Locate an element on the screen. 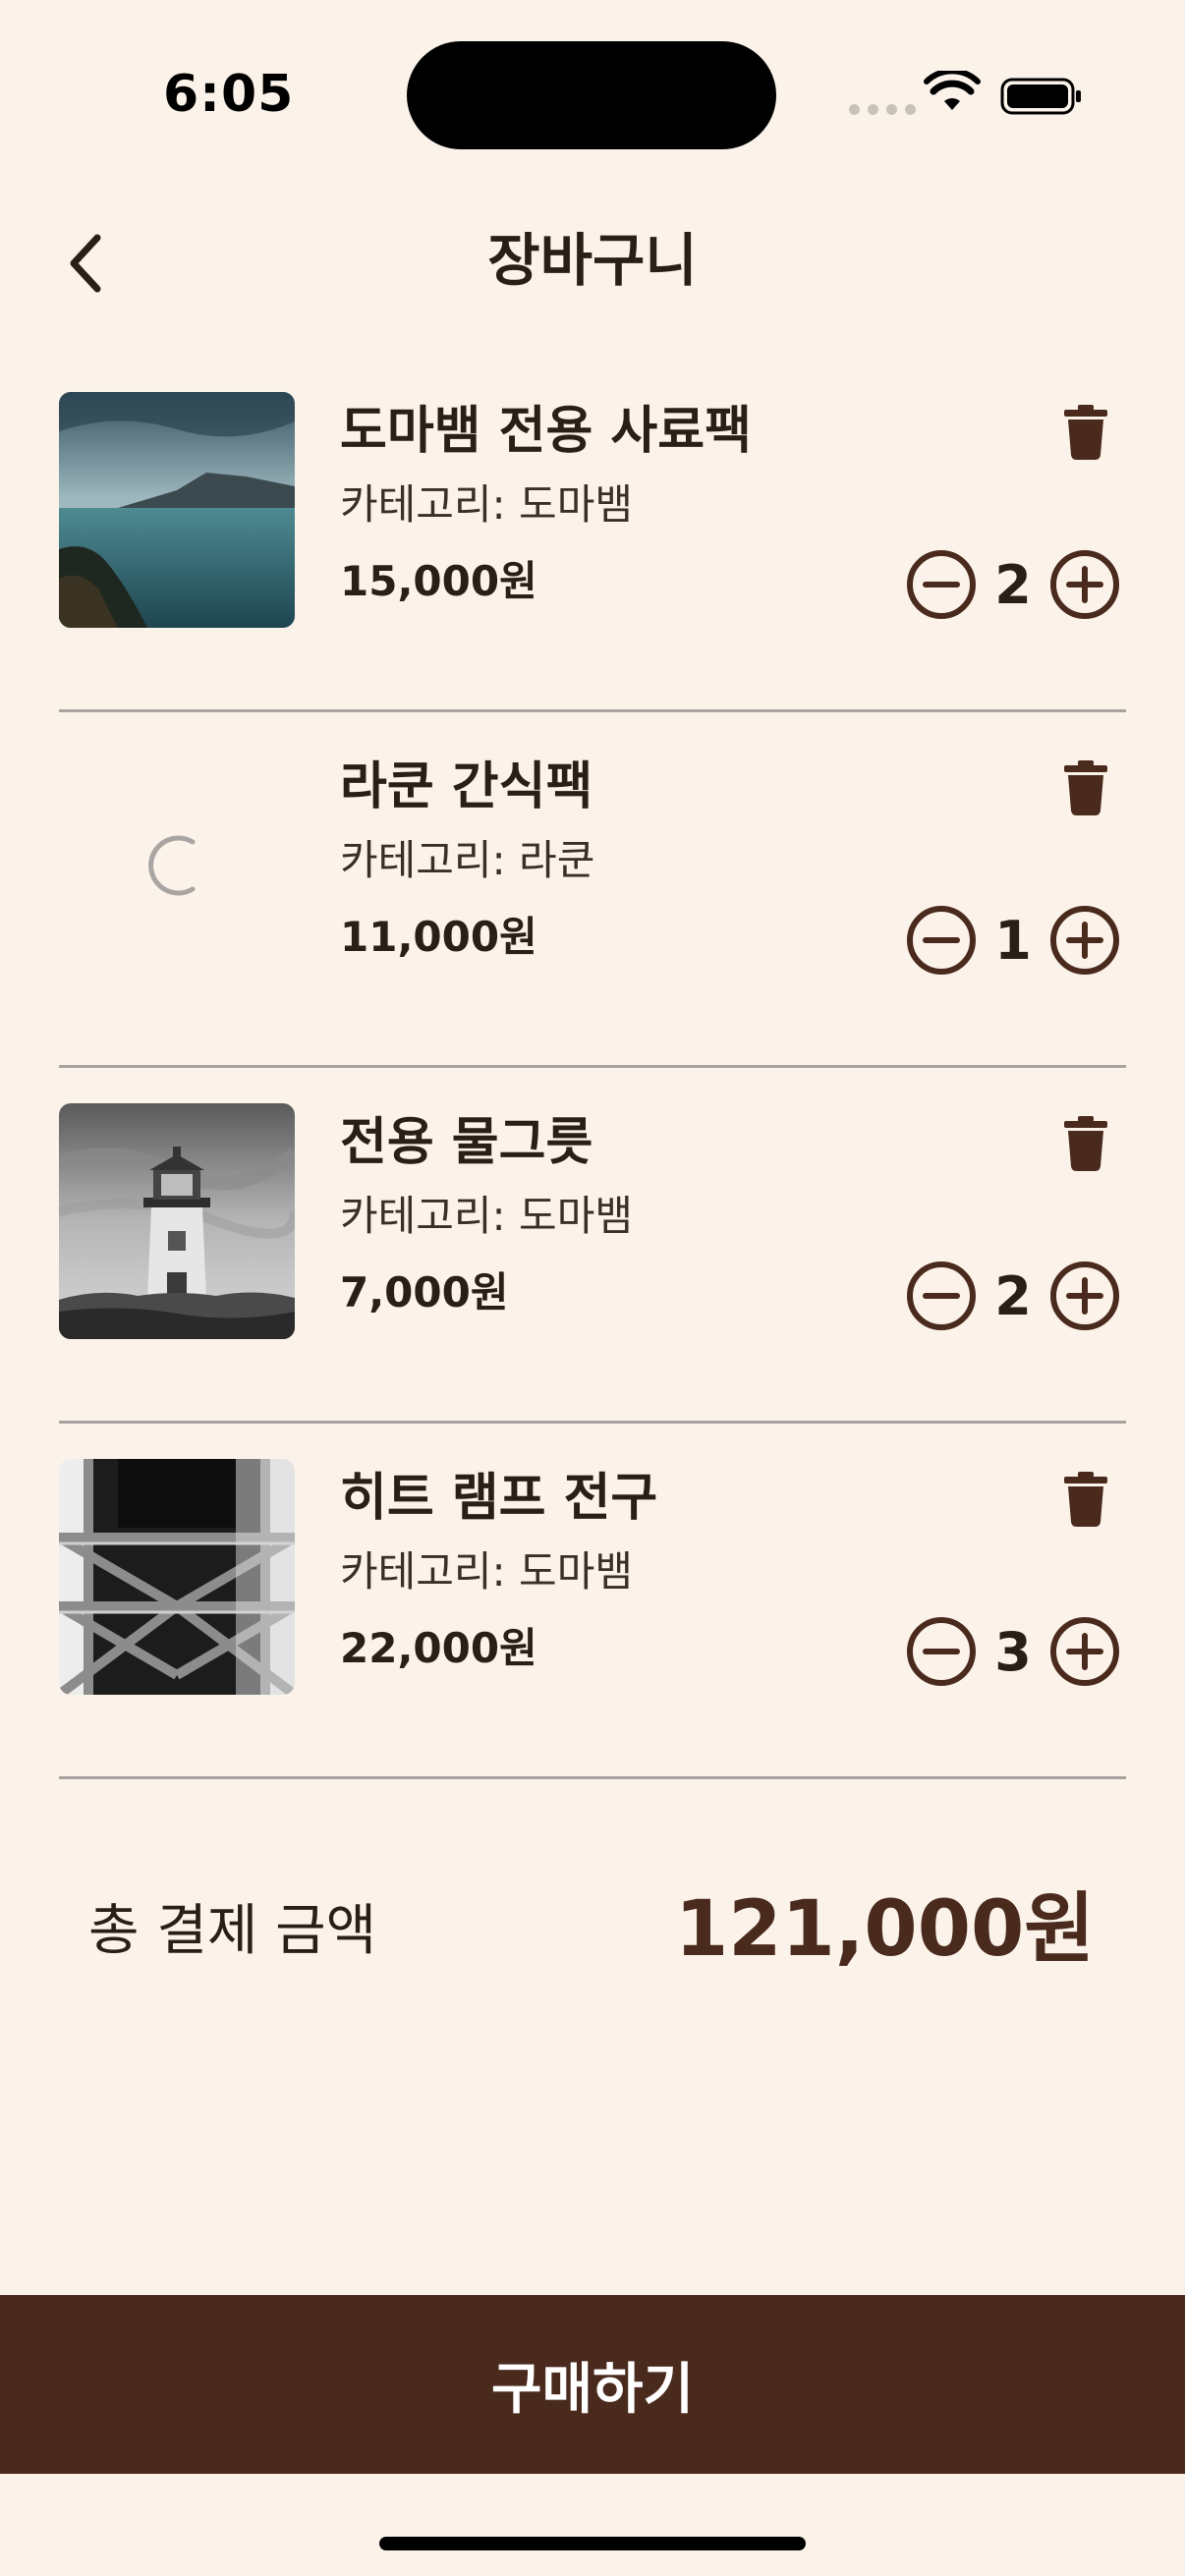 This screenshot has height=2576, width=1185. purchase-button: 구매하기 is located at coordinates (592, 2384).